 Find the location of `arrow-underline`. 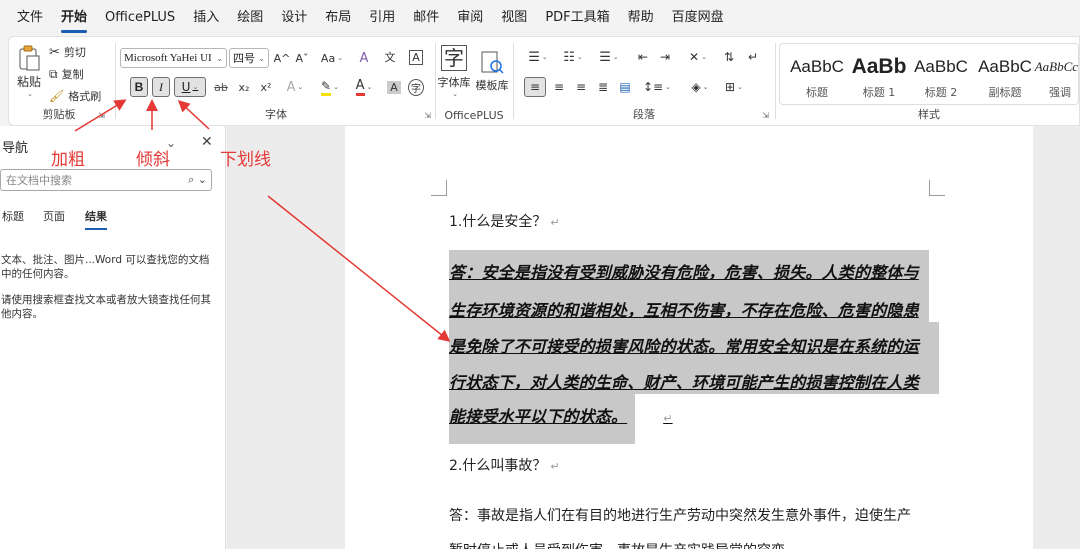

arrow-underline is located at coordinates (193, 114).